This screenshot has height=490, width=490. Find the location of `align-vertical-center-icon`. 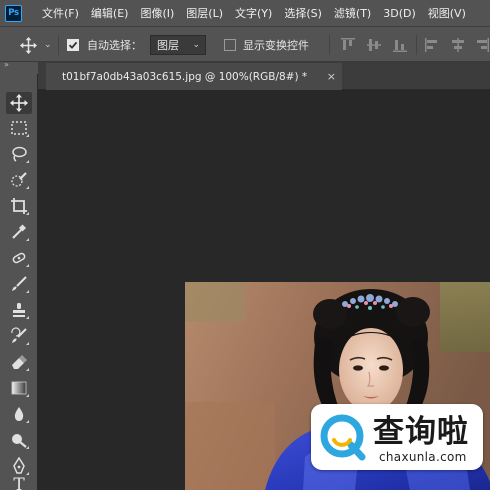

align-vertical-center-icon is located at coordinates (374, 45).